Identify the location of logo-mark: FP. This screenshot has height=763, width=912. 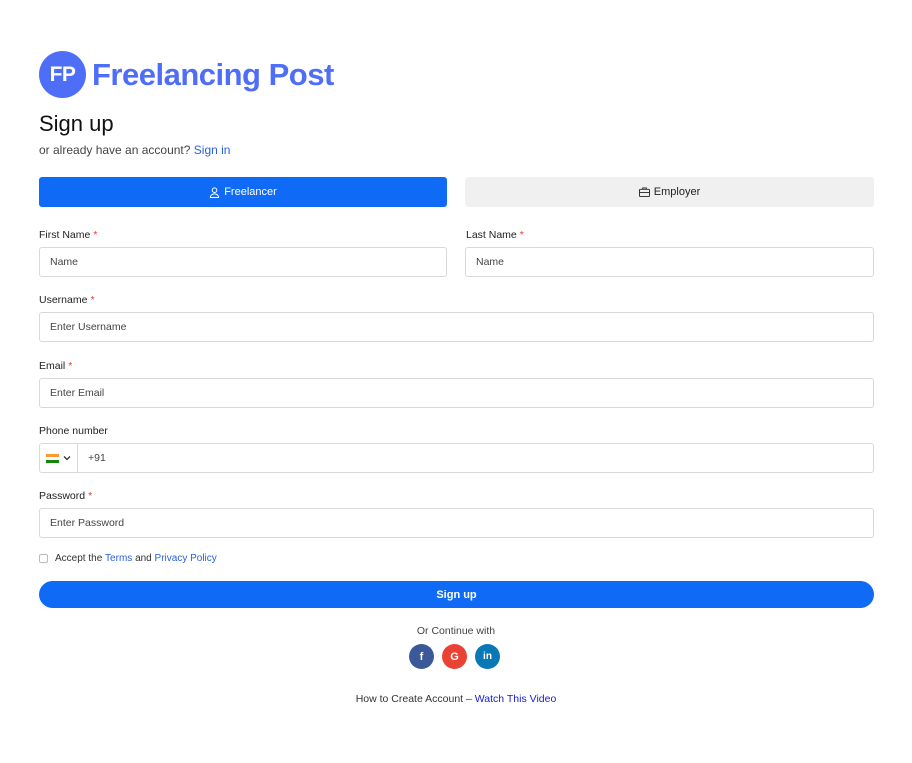
(62, 74).